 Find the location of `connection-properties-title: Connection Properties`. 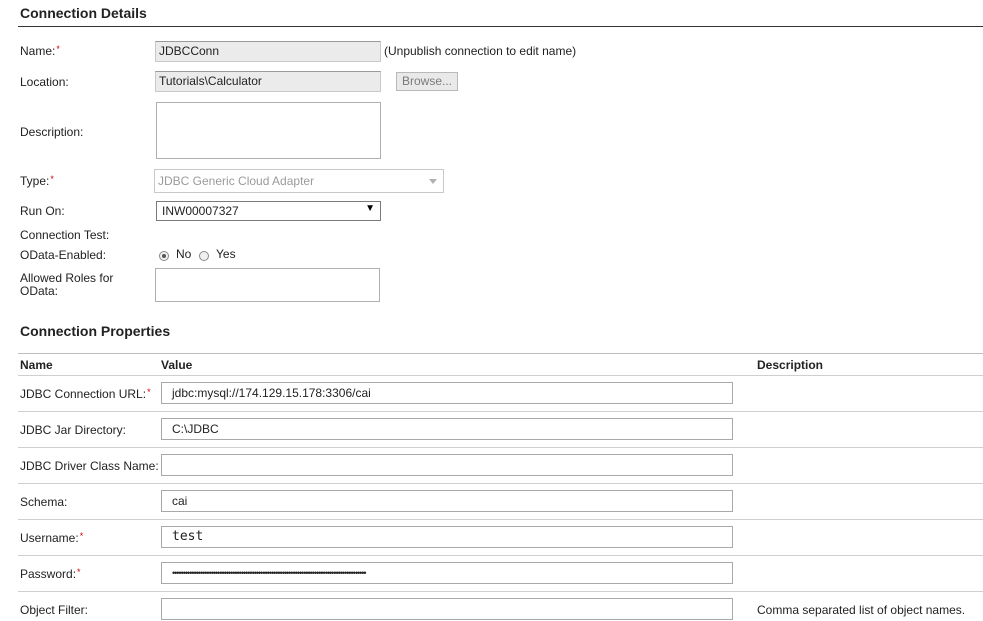

connection-properties-title: Connection Properties is located at coordinates (95, 331).